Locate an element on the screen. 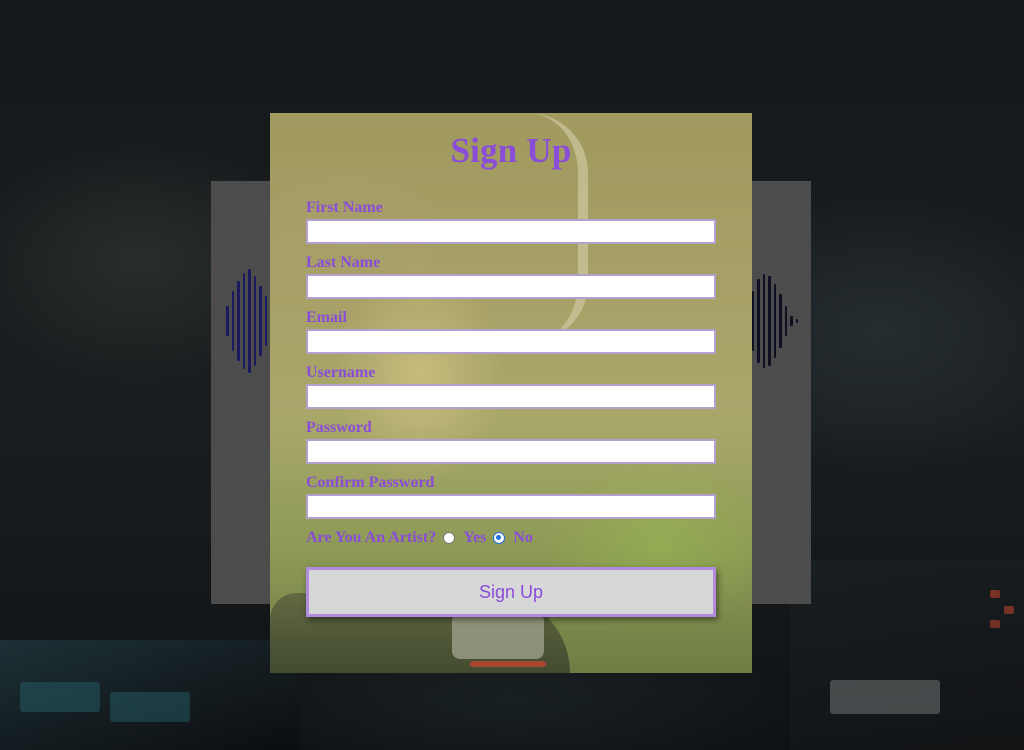 The width and height of the screenshot is (1024, 750). artist-yes-radio is located at coordinates (449, 538).